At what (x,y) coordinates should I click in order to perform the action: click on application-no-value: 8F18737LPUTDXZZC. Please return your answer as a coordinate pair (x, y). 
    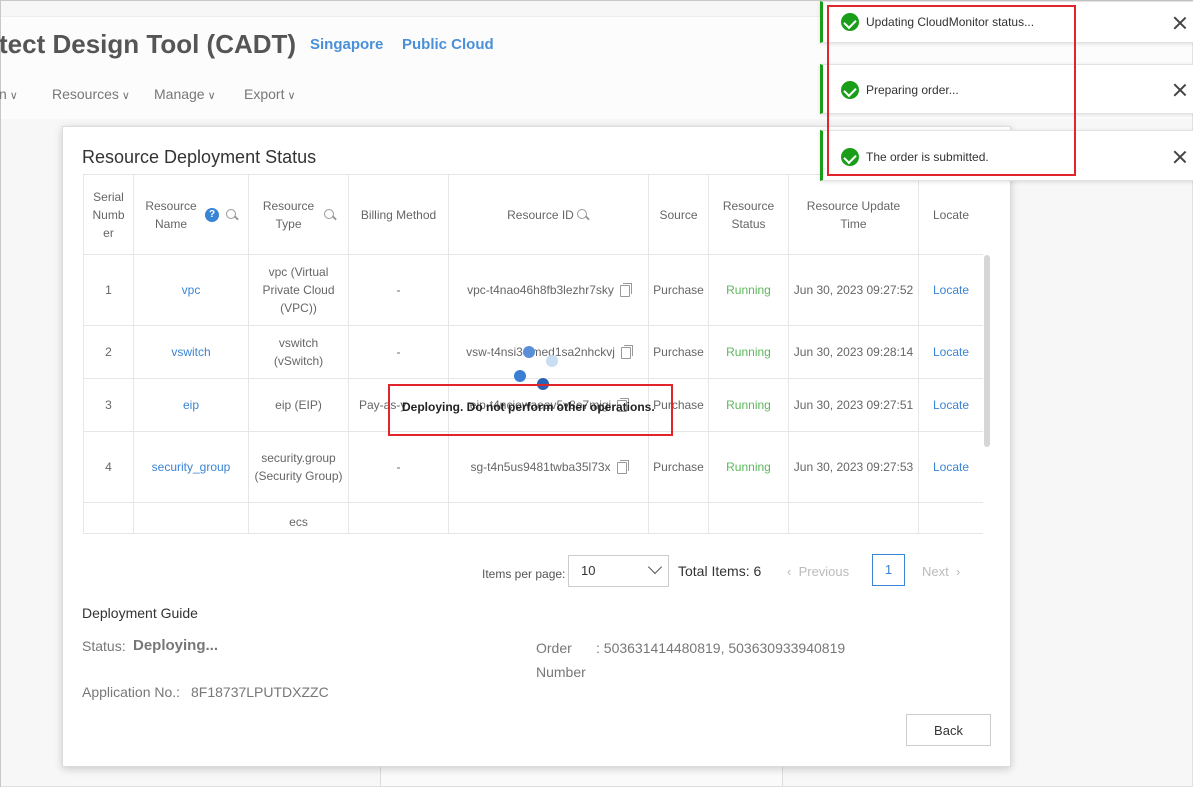
    Looking at the image, I should click on (260, 692).